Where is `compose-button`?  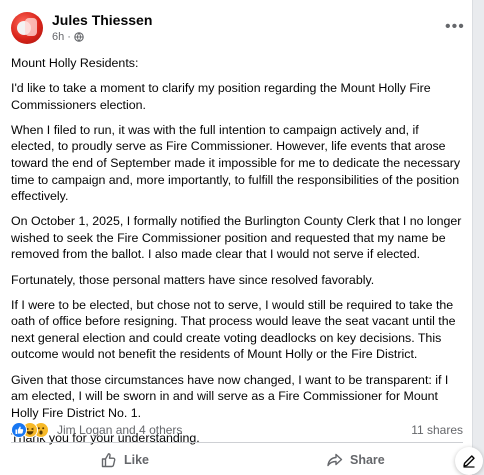
compose-button is located at coordinates (469, 461).